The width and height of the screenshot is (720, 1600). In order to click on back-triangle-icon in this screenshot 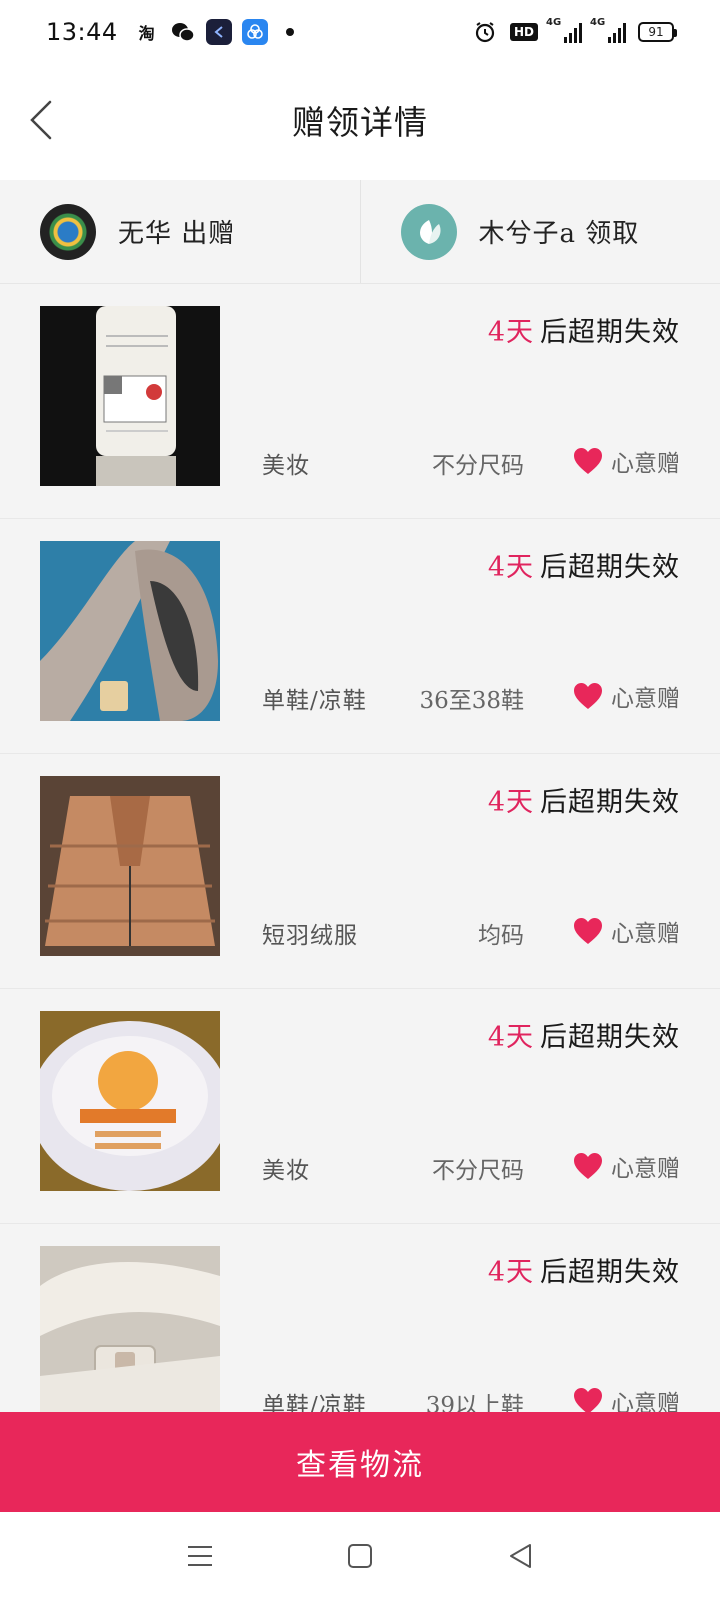, I will do `click(520, 1556)`.